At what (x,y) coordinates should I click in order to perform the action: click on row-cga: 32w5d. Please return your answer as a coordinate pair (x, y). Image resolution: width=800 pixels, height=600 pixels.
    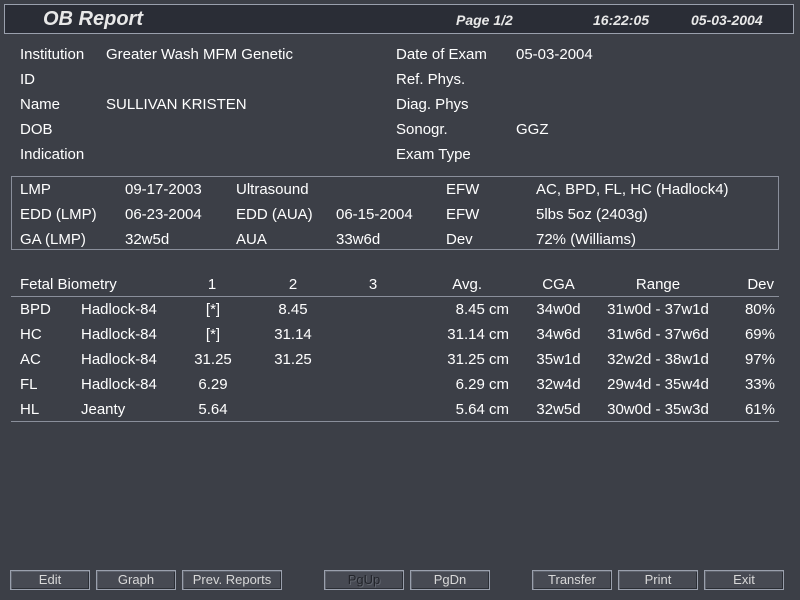
    Looking at the image, I should click on (558, 409).